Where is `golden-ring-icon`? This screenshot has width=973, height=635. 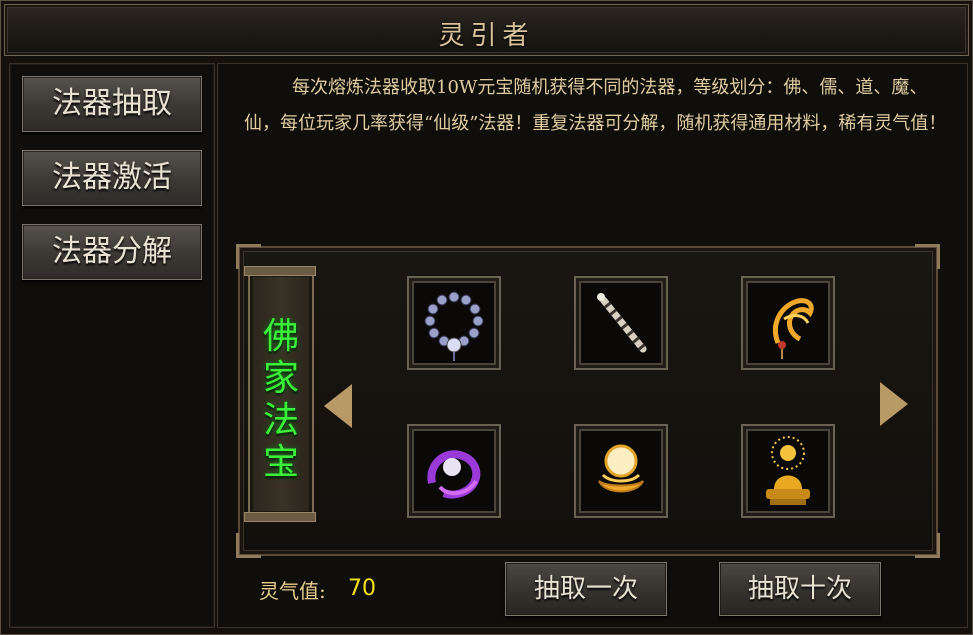 golden-ring-icon is located at coordinates (621, 468).